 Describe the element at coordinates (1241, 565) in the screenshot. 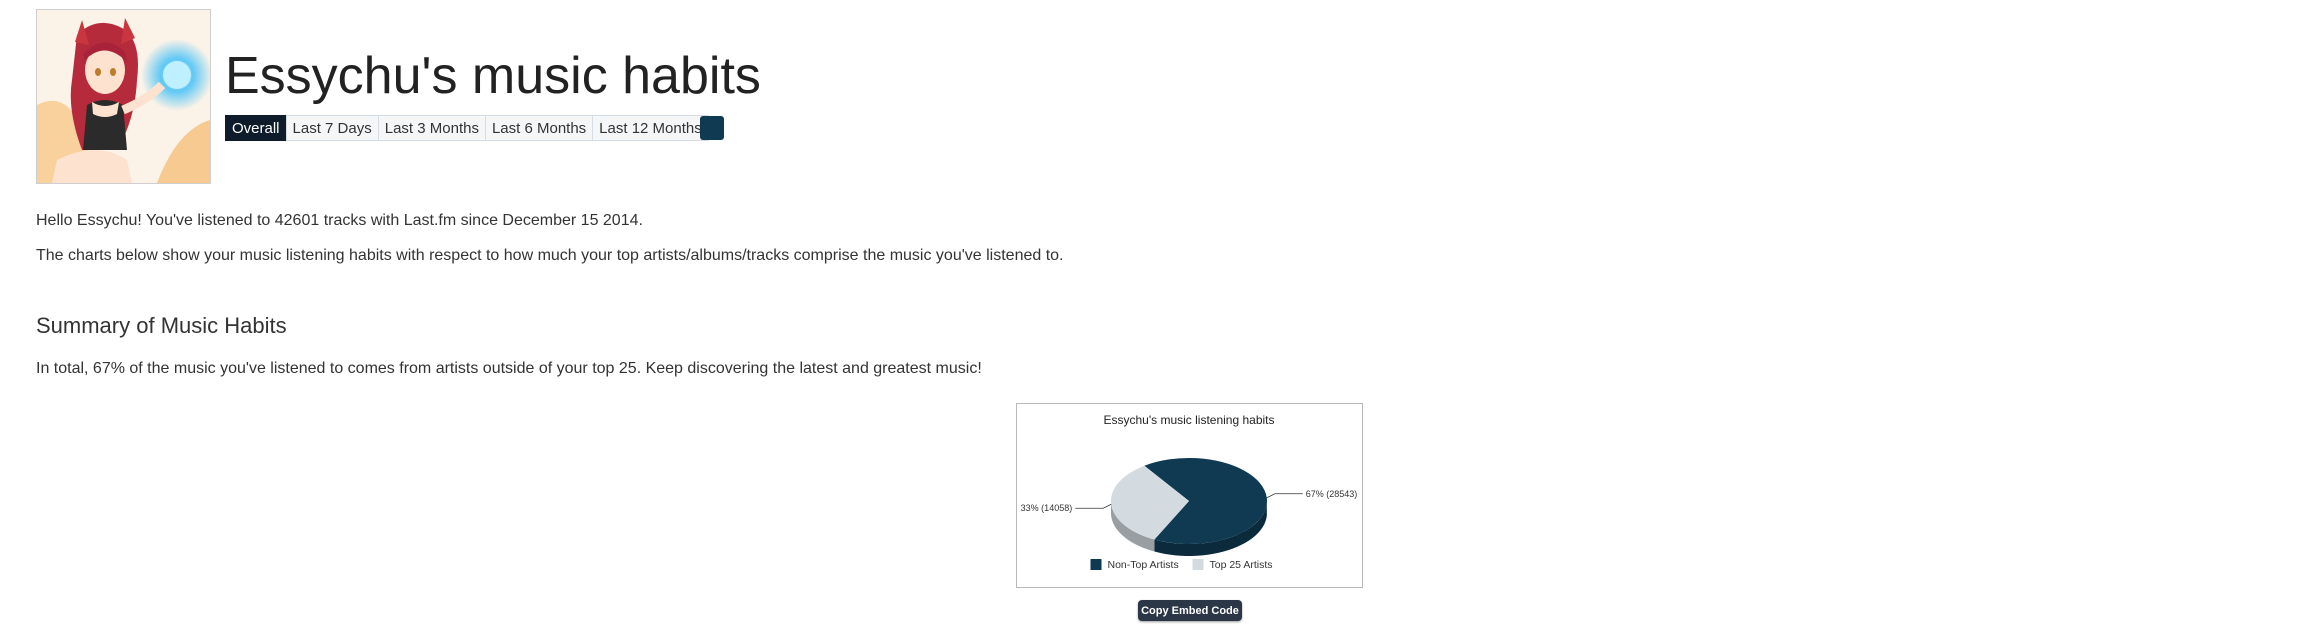

I see `legend-label: Top 25 Artists` at that location.